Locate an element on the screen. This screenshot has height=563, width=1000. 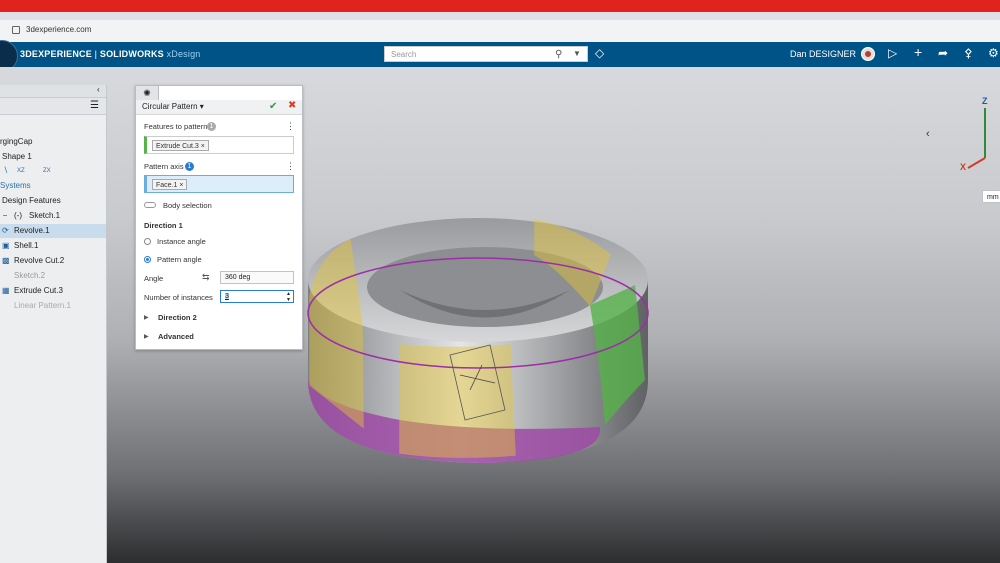
tree-toolbar: ☰ is located at coordinates (53, 106).